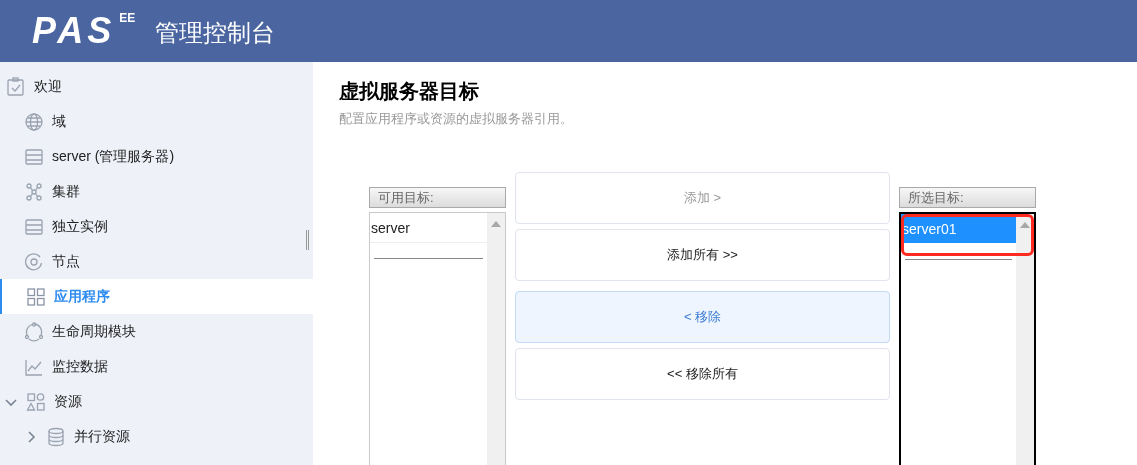  What do you see at coordinates (127, 18) in the screenshot?
I see `logo-superscript: EE` at bounding box center [127, 18].